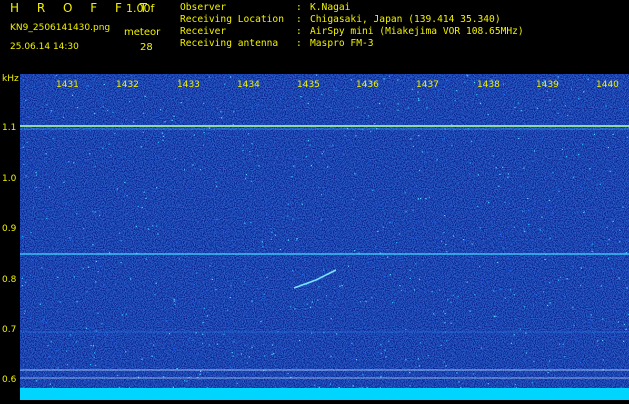 This screenshot has height=404, width=629. Describe the element at coordinates (146, 47) in the screenshot. I see `meteor-count: 28` at that location.